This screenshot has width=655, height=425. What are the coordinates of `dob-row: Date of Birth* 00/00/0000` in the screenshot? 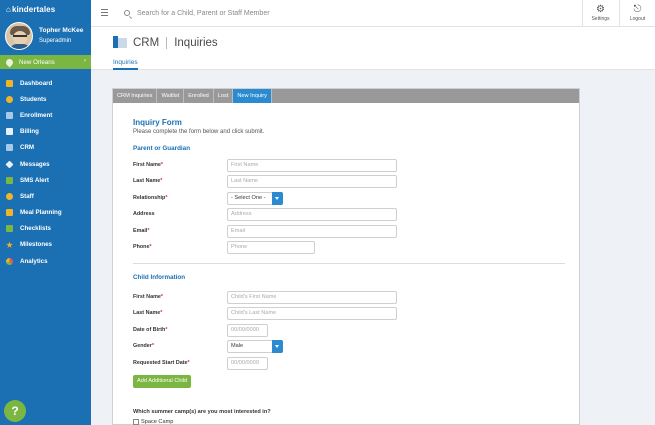 It's located at (349, 330).